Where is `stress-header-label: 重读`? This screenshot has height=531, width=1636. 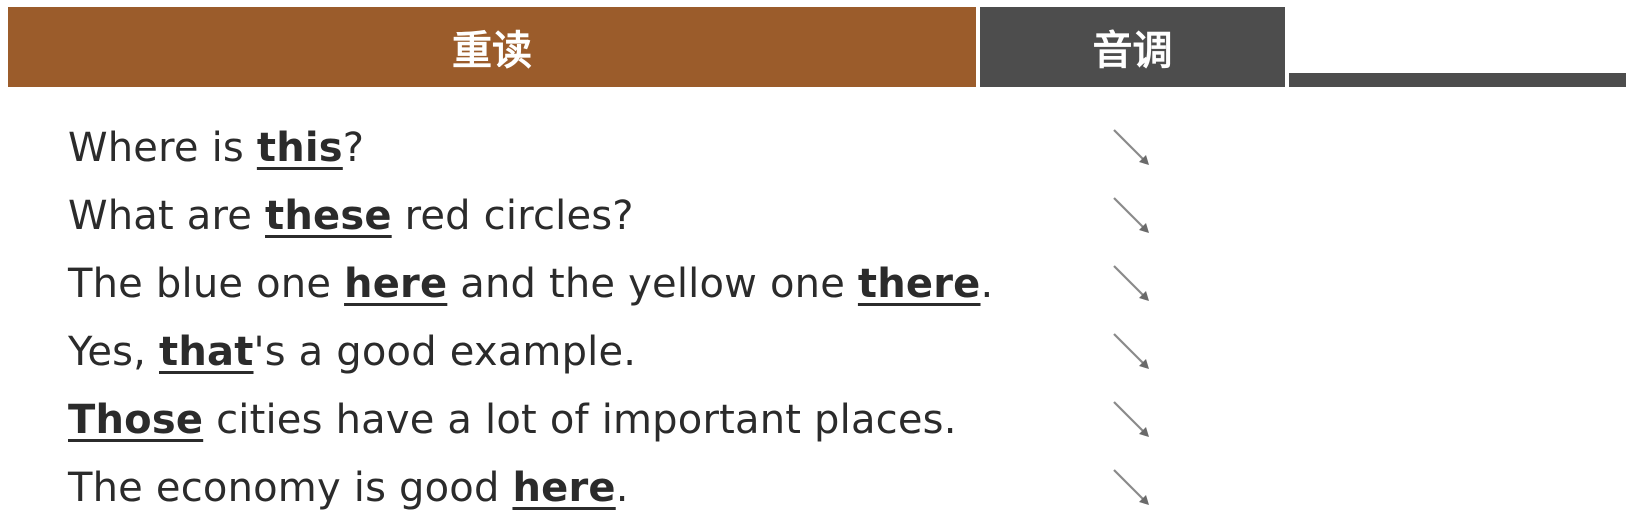
stress-header-label: 重读 is located at coordinates (492, 51).